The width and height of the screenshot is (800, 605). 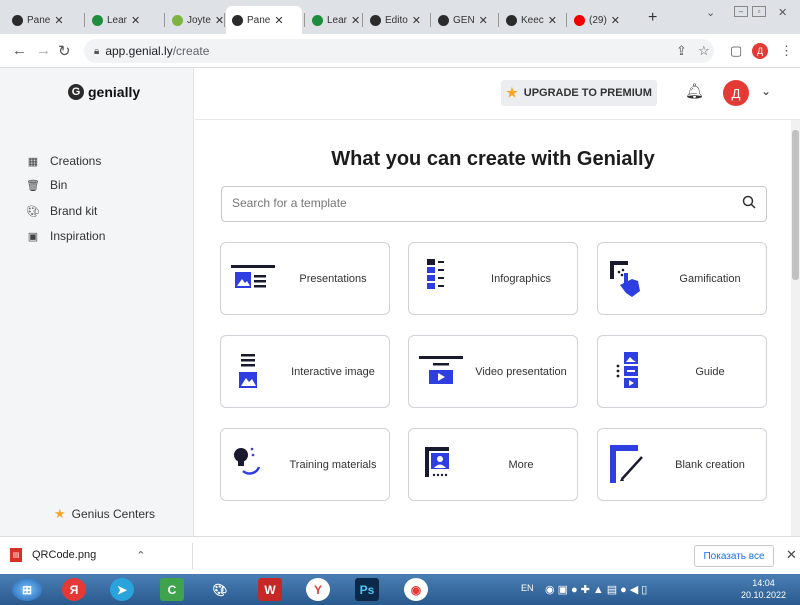 What do you see at coordinates (113, 514) in the screenshot?
I see `genius-centers-label: Genius Centers` at bounding box center [113, 514].